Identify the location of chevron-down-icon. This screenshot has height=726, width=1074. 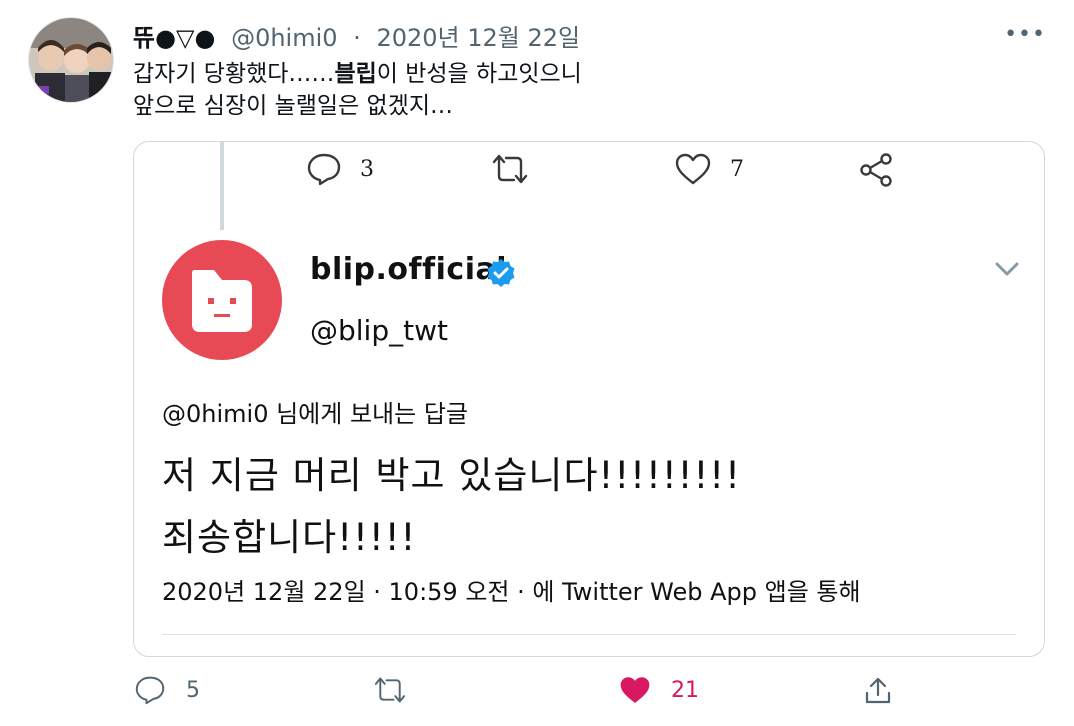
(1007, 269).